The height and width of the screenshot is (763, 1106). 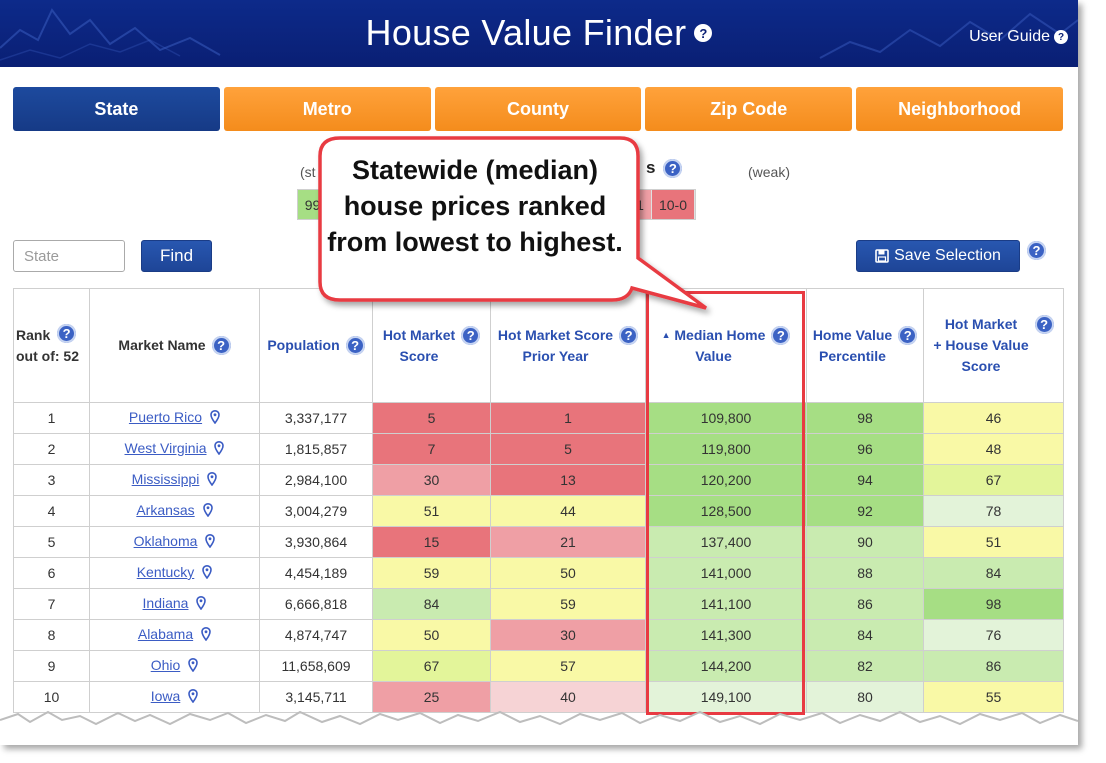 I want to click on legend-strong-label: (st, so click(x=308, y=172).